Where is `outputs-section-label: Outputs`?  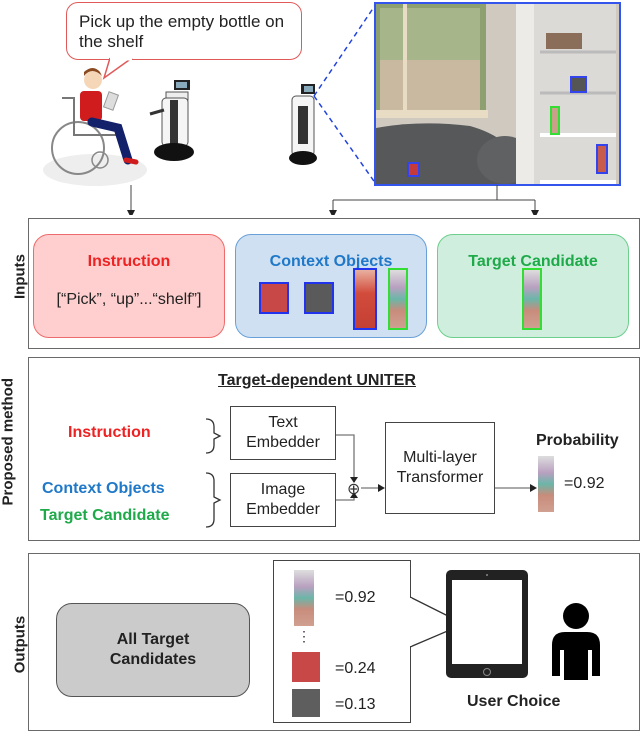
outputs-section-label: Outputs is located at coordinates (20, 644).